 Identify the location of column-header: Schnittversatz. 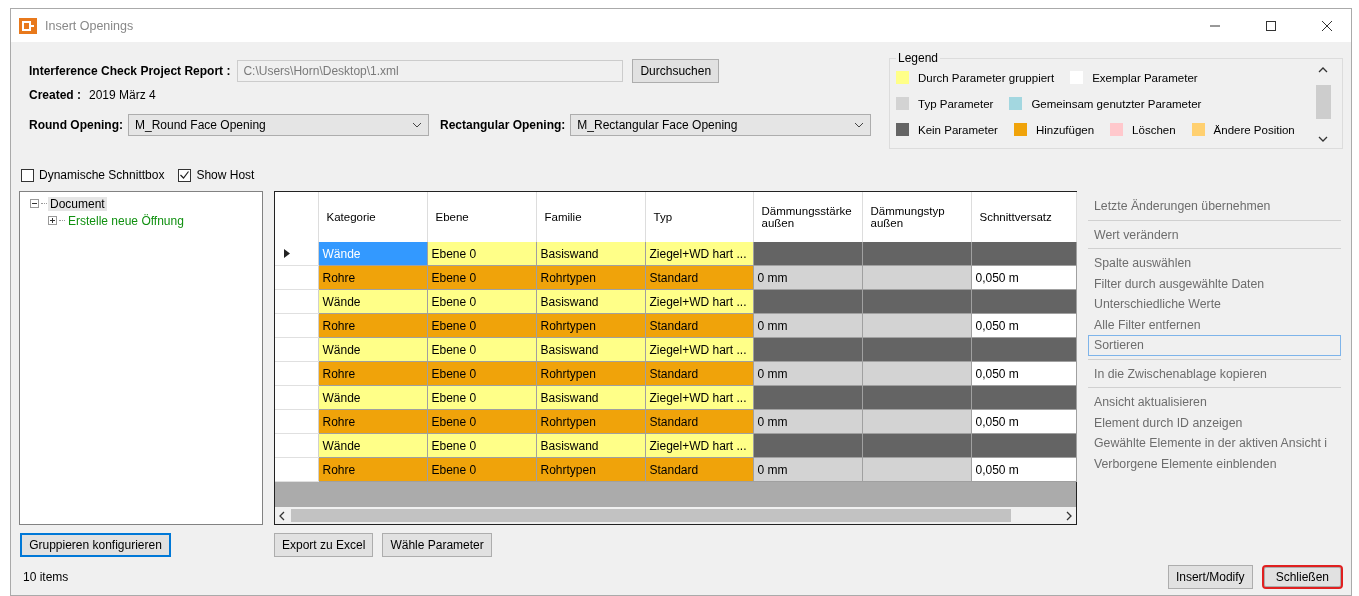
(1023, 217).